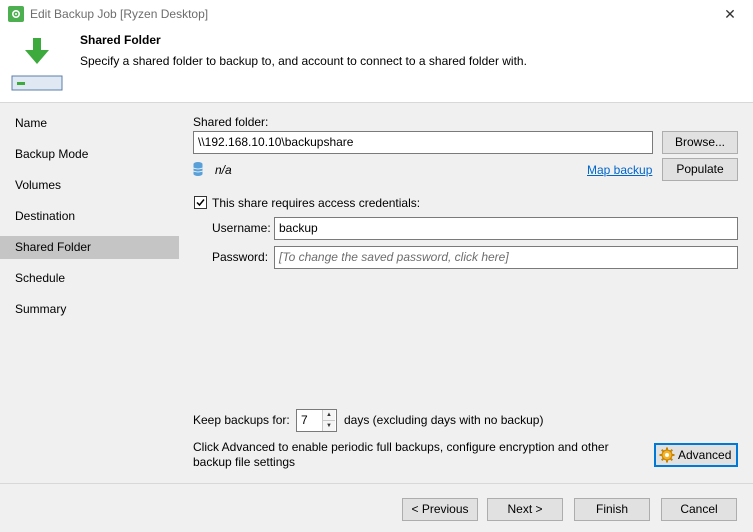 The image size is (753, 532). Describe the element at coordinates (120, 40) in the screenshot. I see `page-title: Shared Folder` at that location.